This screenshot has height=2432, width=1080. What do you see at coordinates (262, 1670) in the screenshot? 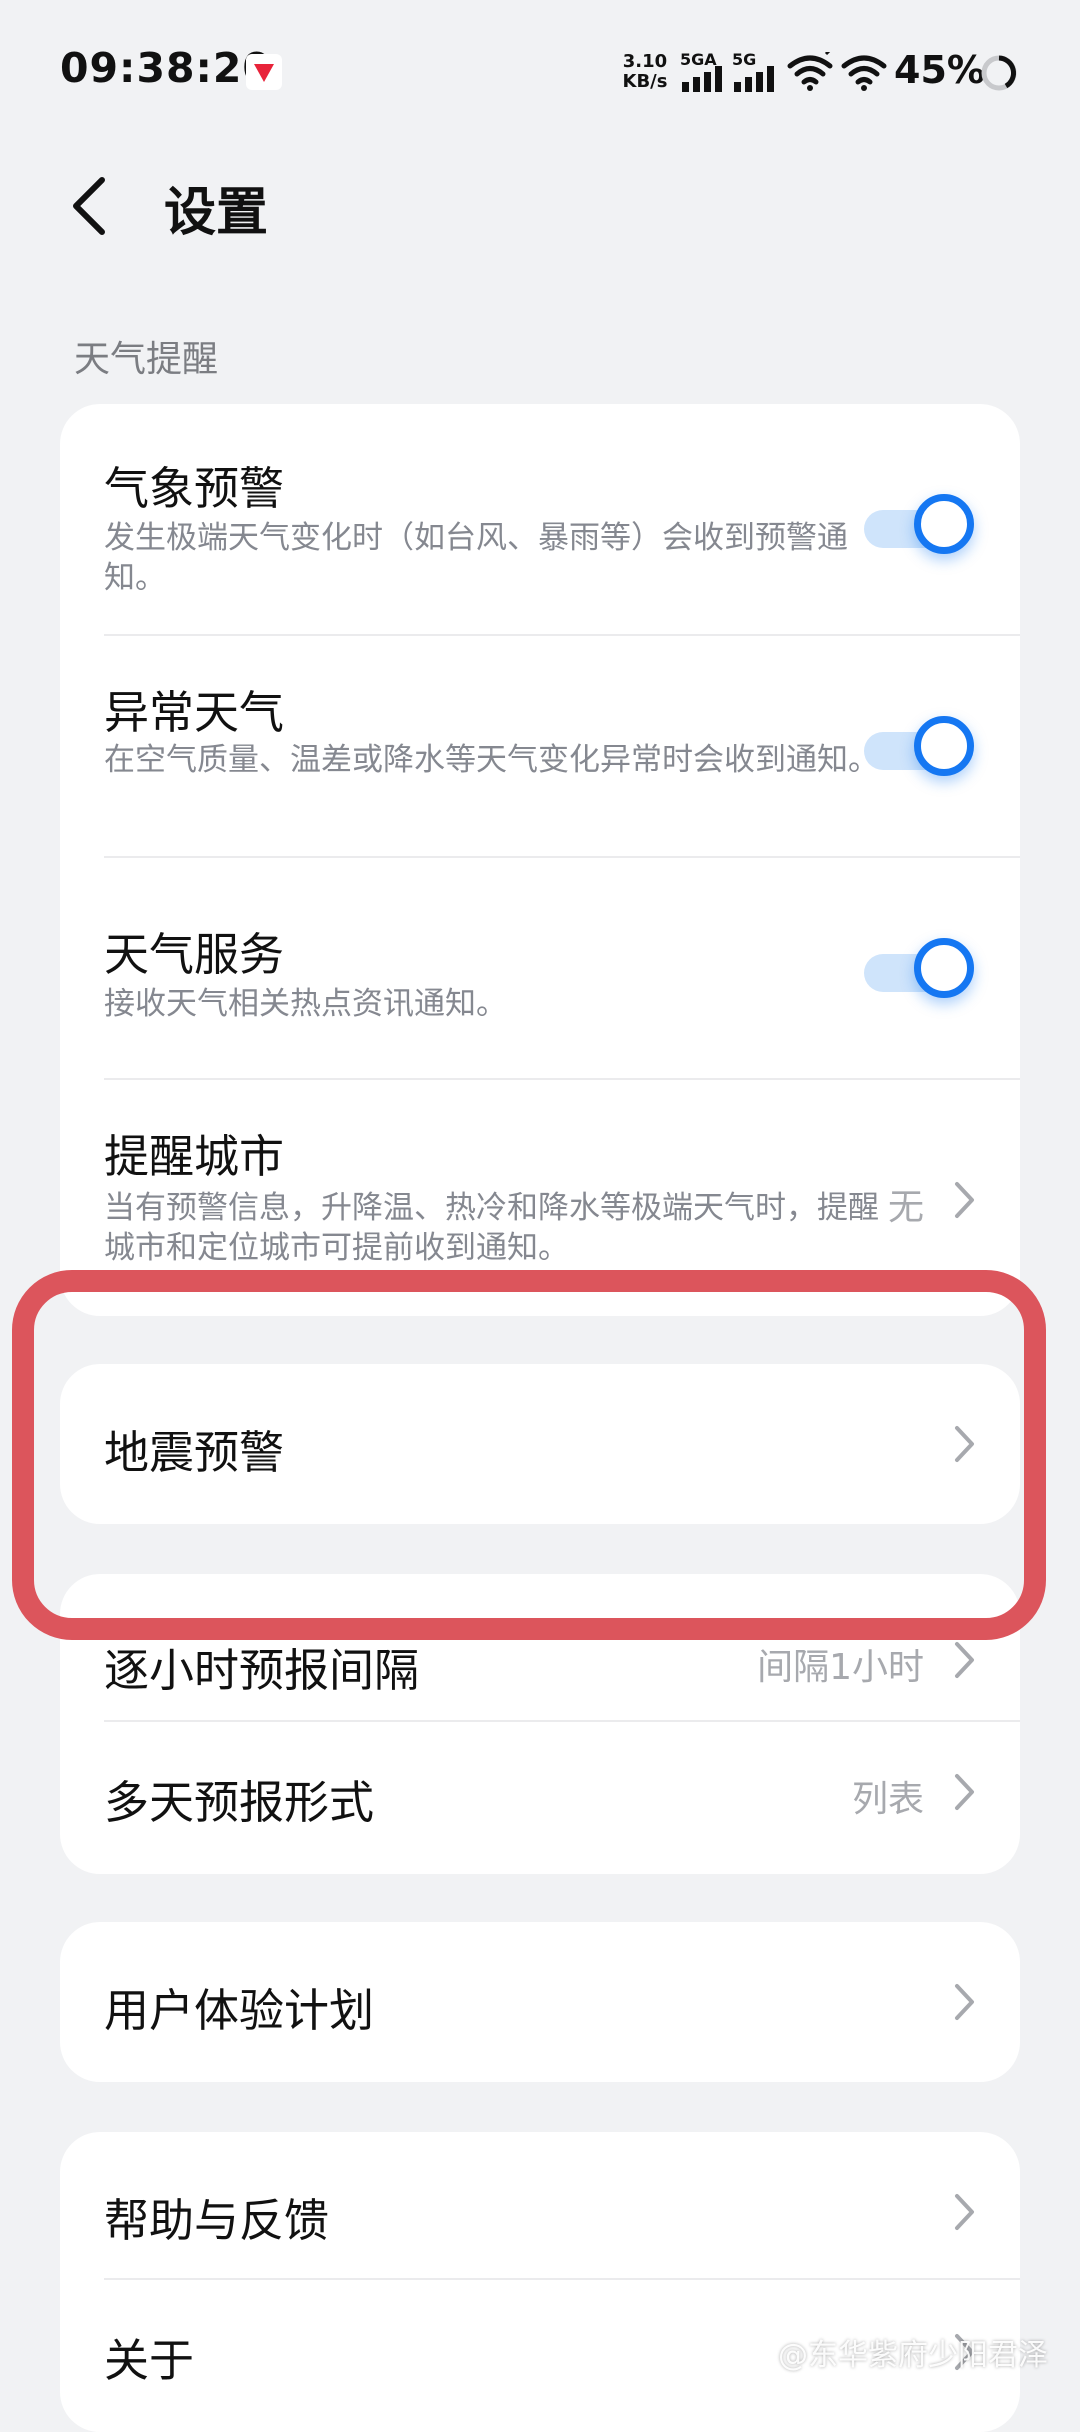
I see `row-title: 逐小时预报间隔` at bounding box center [262, 1670].